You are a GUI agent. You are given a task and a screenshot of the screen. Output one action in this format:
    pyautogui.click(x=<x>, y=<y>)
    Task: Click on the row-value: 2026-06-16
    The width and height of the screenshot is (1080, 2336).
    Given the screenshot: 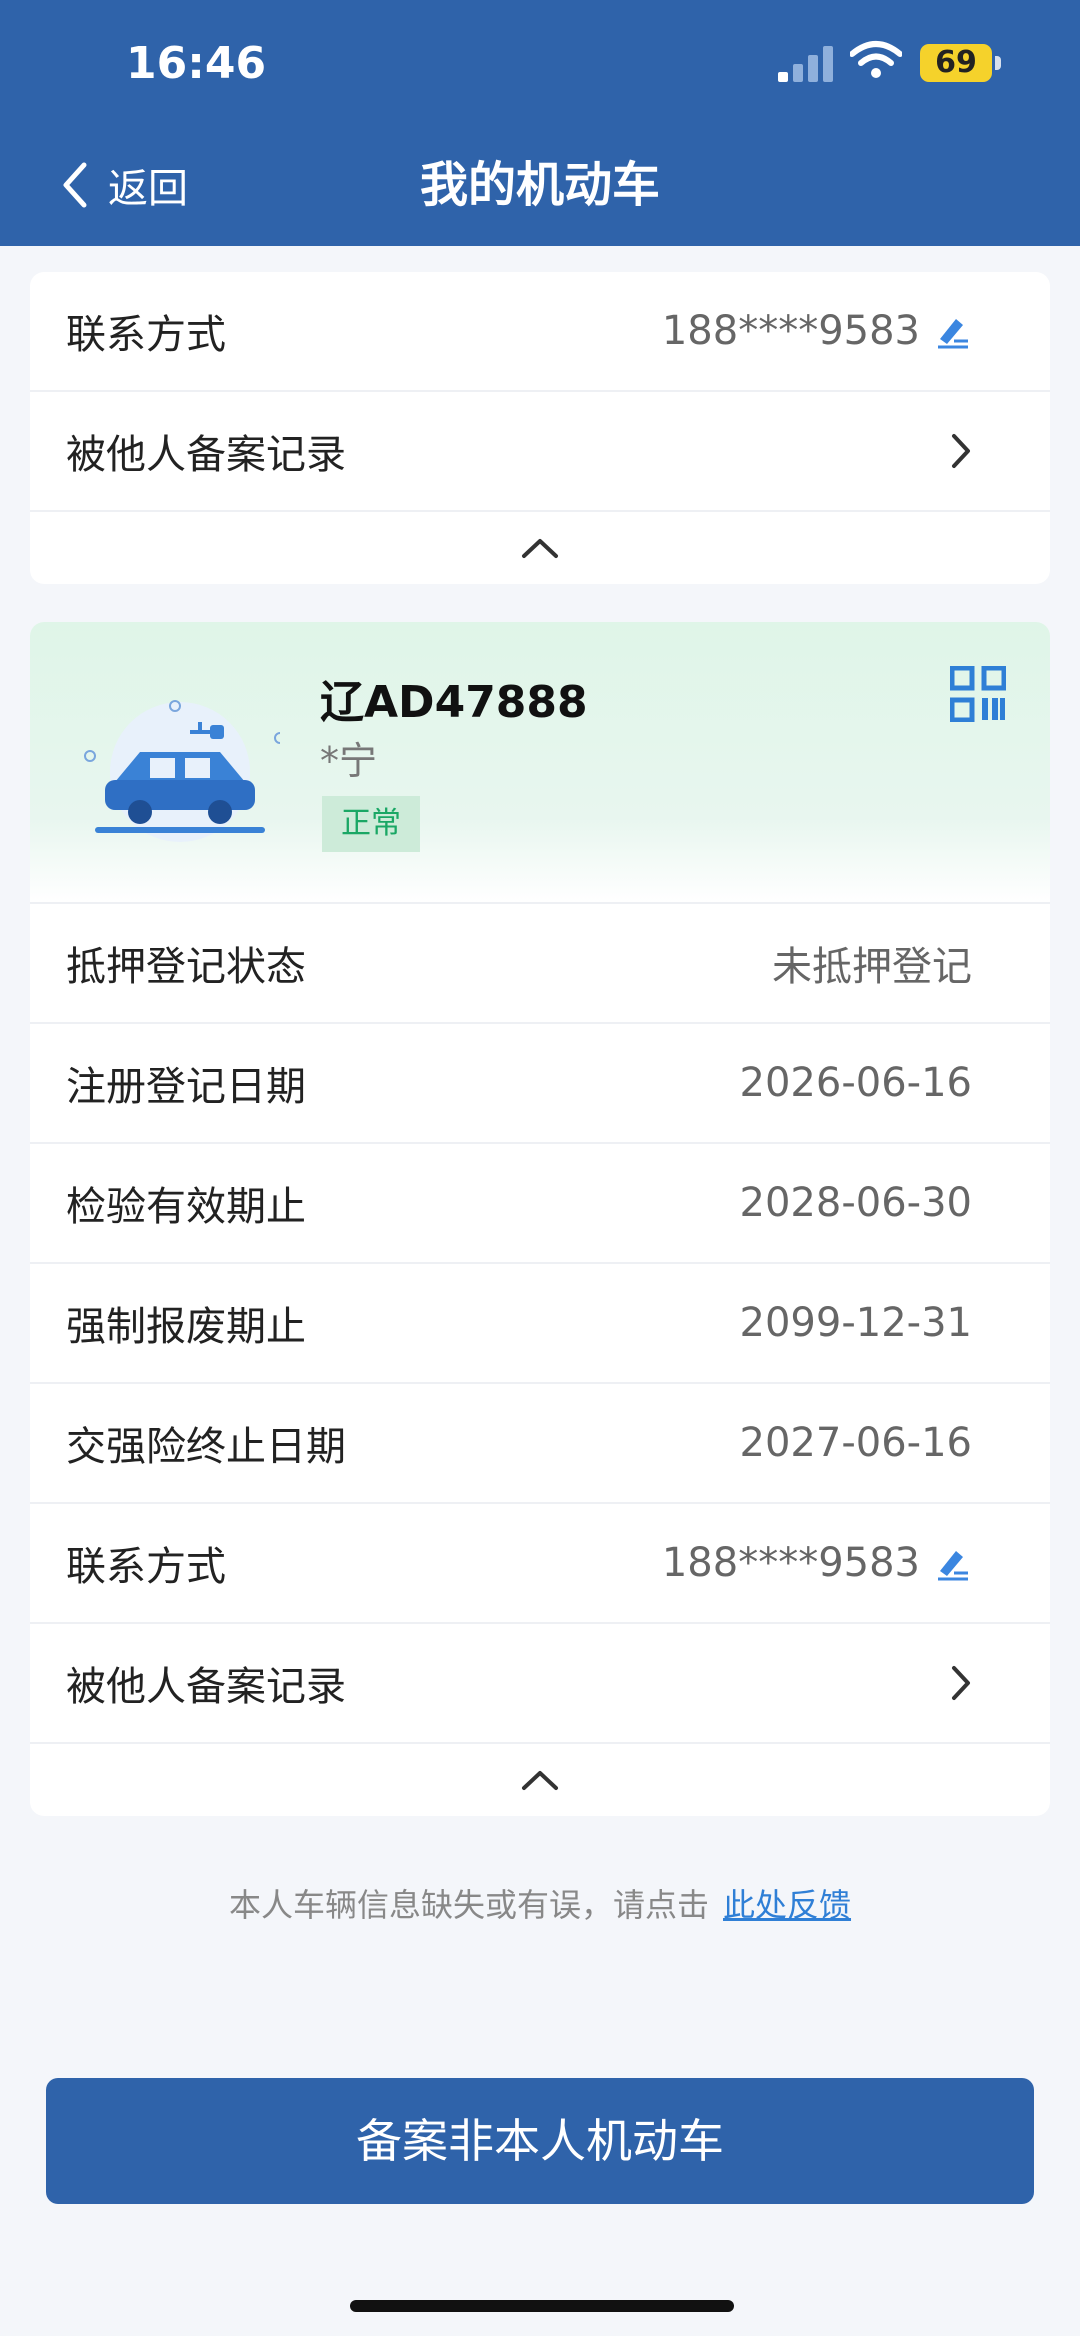 What is the action you would take?
    pyautogui.click(x=855, y=1083)
    